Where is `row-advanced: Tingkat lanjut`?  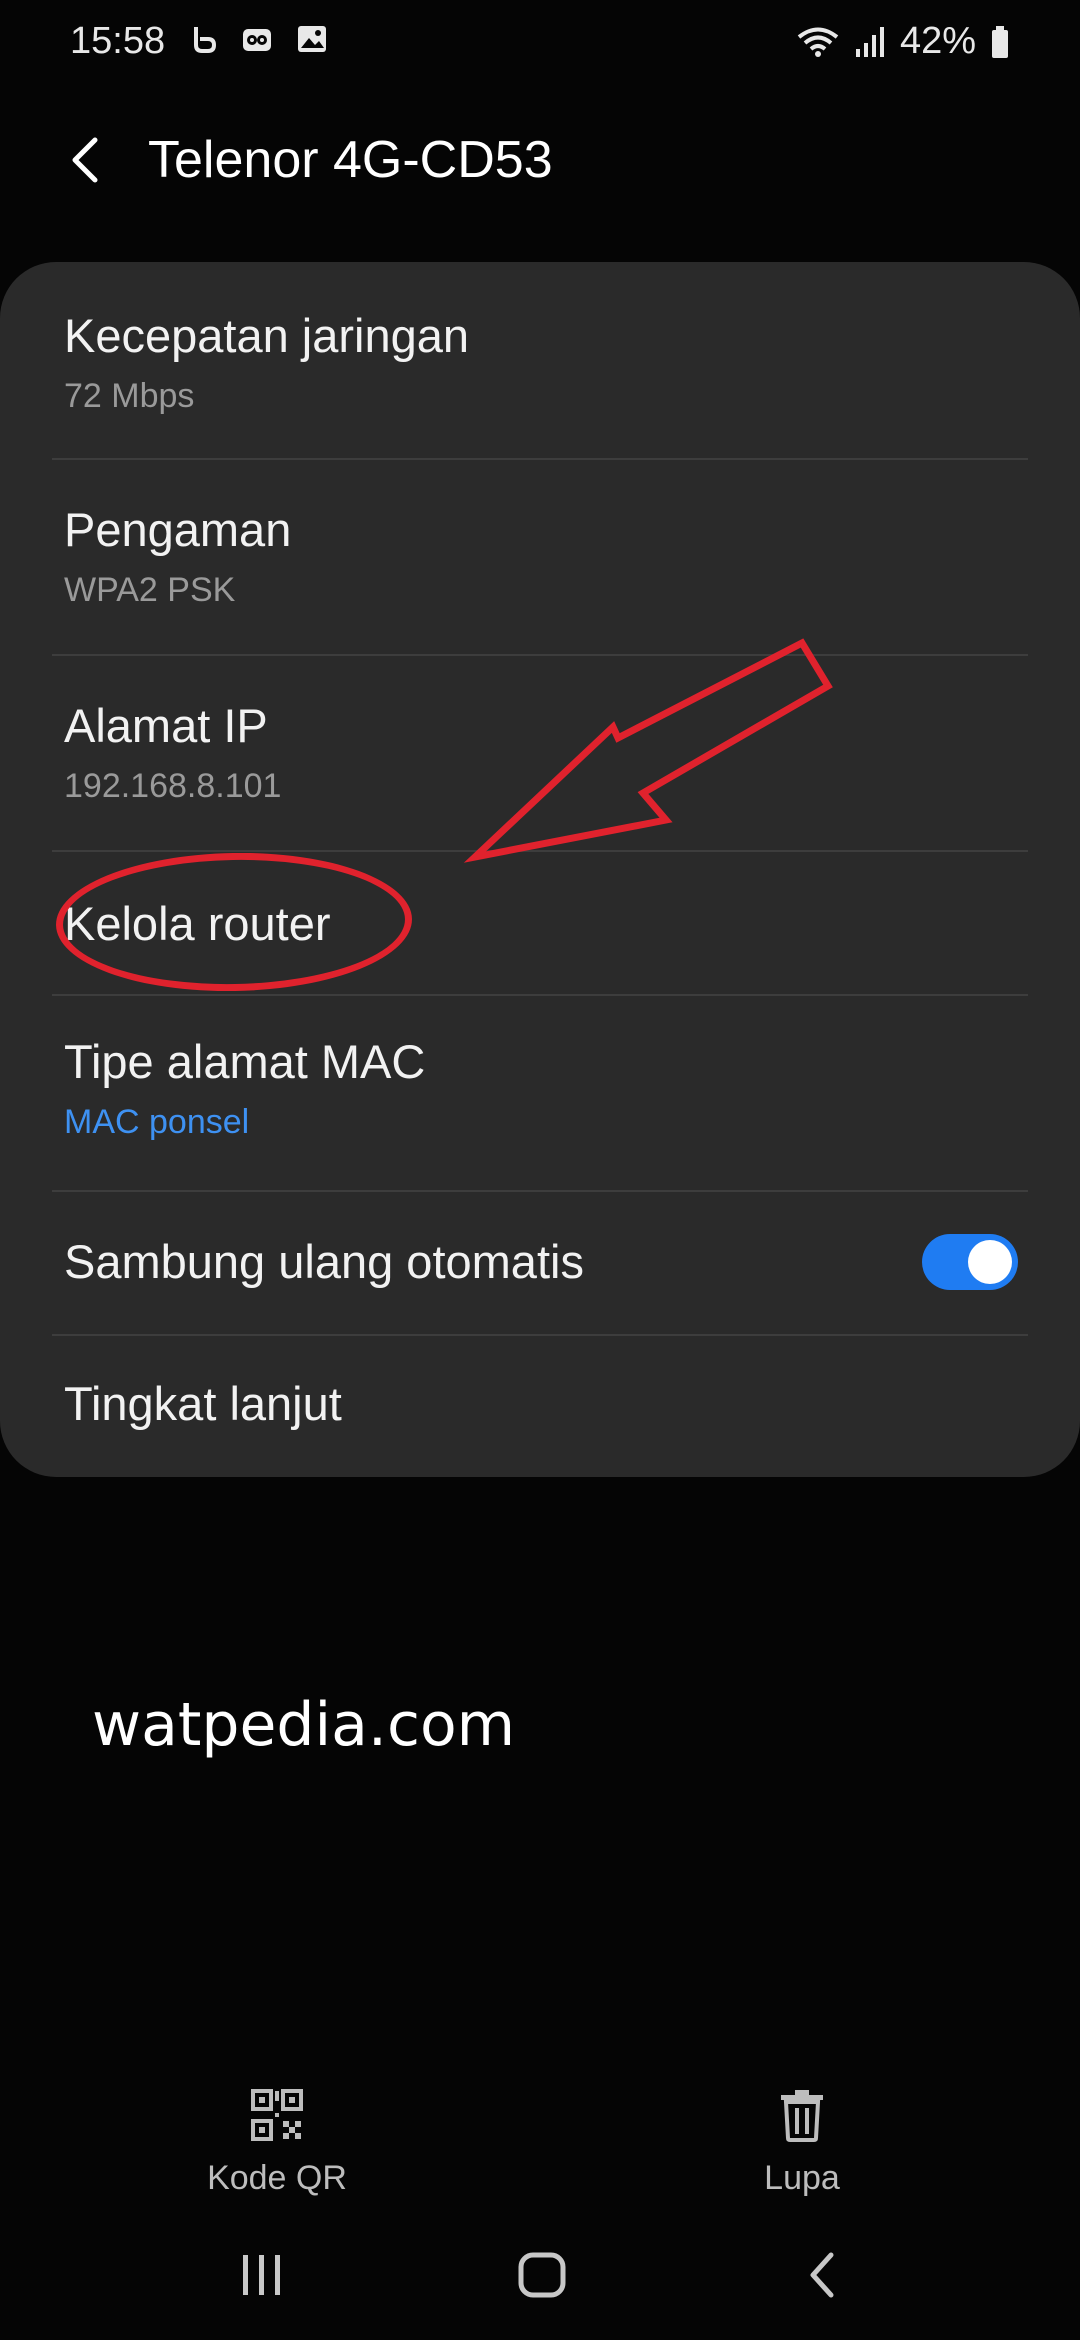
row-advanced: Tingkat lanjut is located at coordinates (540, 1406).